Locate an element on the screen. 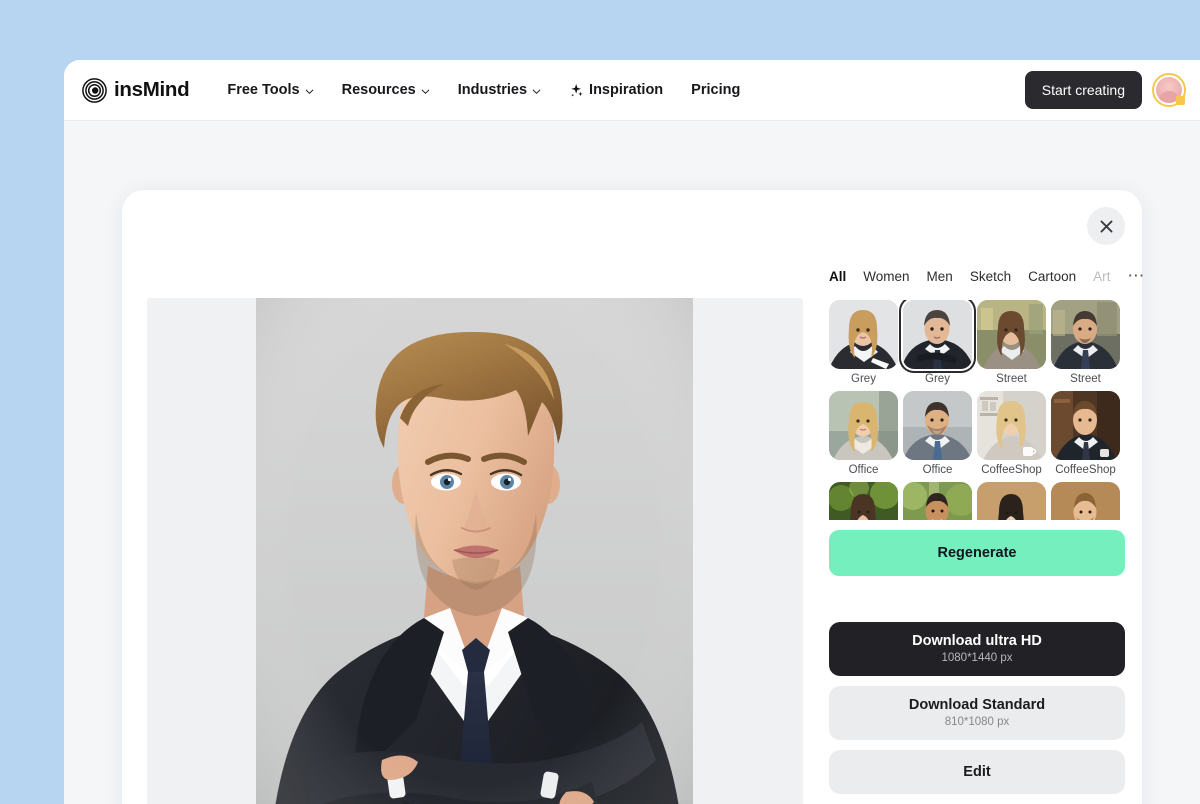  thumb-woman-outdoor-icon is located at coordinates (863, 501).